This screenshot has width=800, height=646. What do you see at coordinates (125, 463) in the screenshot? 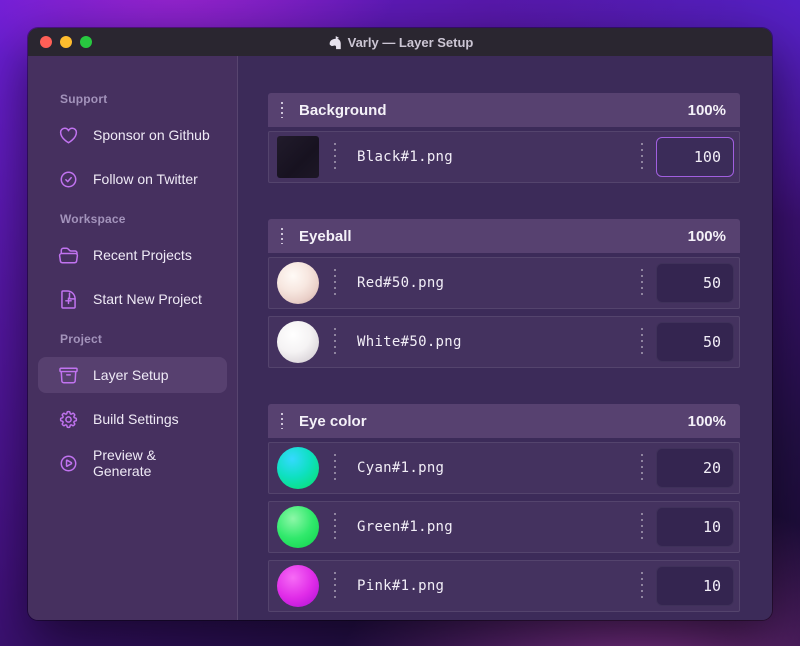
I see `sidebar-item-label: Preview & Generate` at bounding box center [125, 463].